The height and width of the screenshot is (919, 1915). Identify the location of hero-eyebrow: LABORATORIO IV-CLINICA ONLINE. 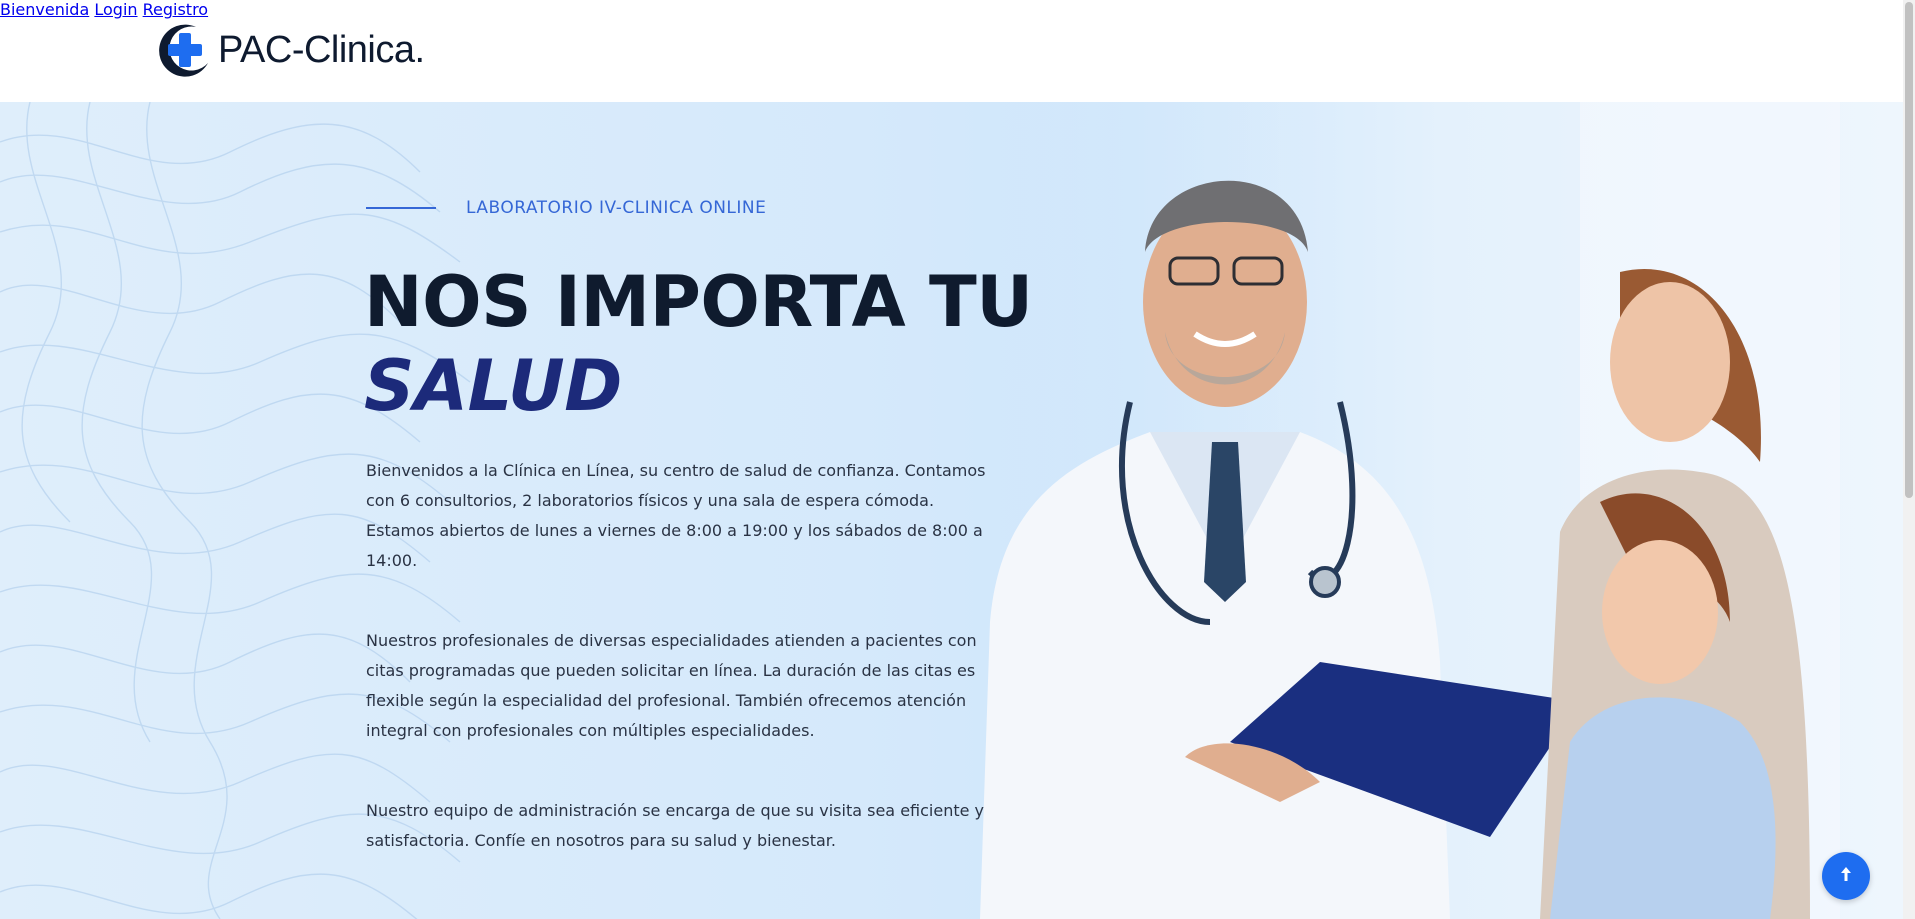
(566, 208).